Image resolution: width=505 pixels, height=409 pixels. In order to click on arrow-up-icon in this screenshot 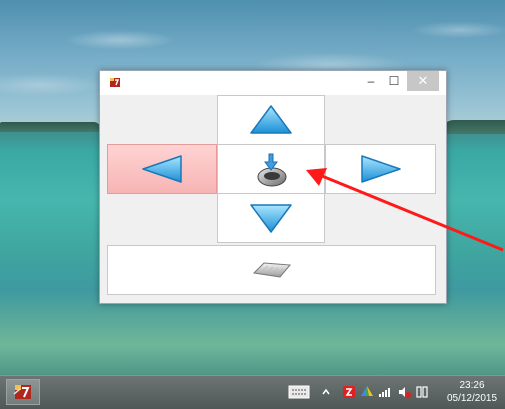, I will do `click(271, 119)`.